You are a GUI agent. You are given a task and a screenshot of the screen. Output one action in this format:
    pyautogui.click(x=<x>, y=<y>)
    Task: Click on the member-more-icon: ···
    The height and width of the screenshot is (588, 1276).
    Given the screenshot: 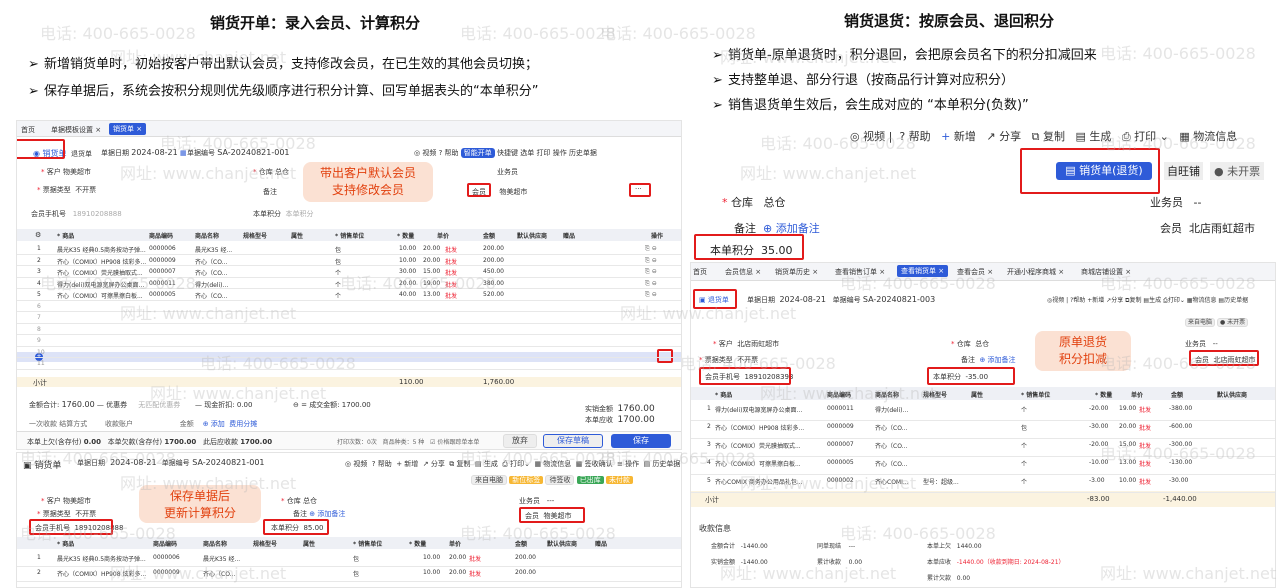 What is the action you would take?
    pyautogui.click(x=638, y=189)
    